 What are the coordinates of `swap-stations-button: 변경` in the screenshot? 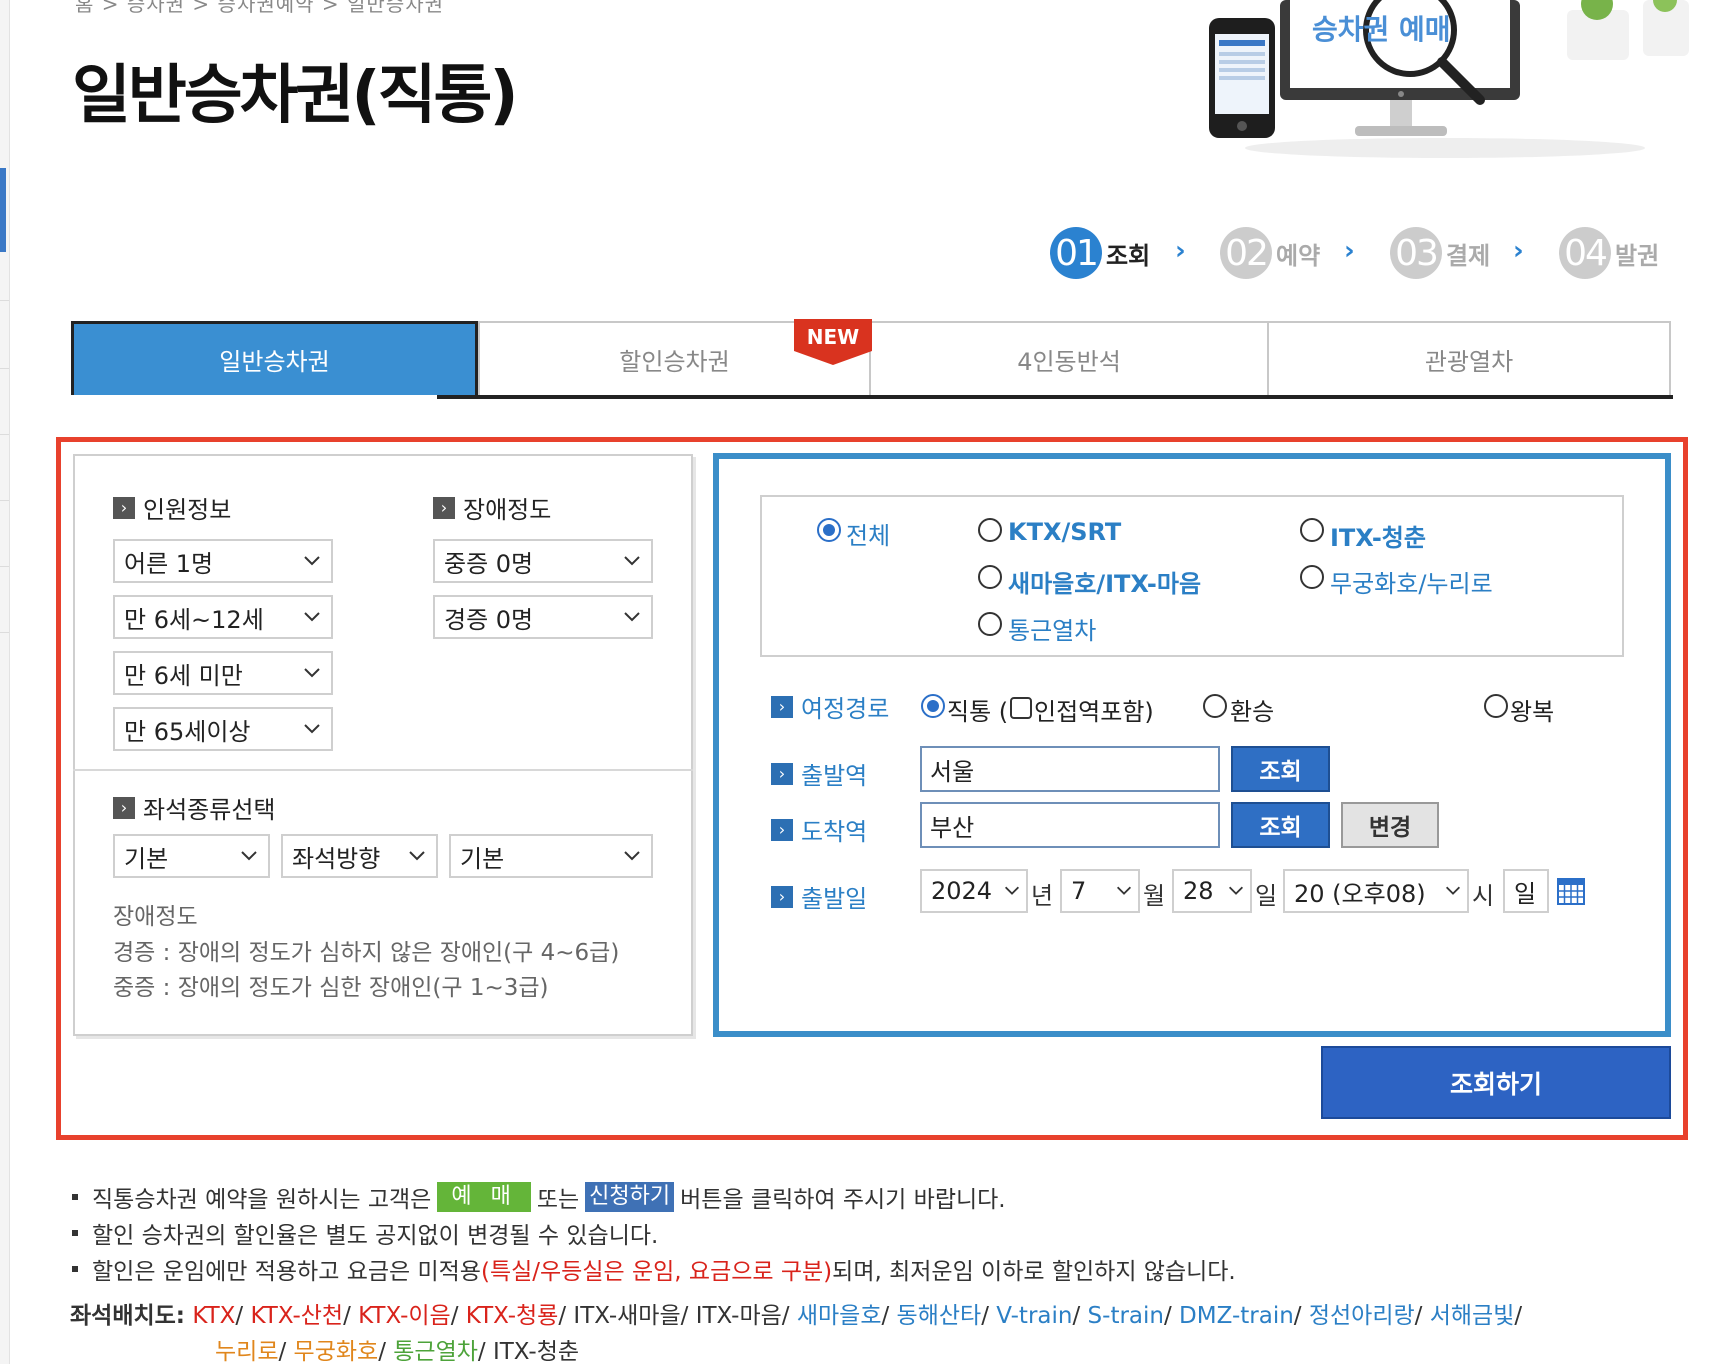 It's located at (1390, 825).